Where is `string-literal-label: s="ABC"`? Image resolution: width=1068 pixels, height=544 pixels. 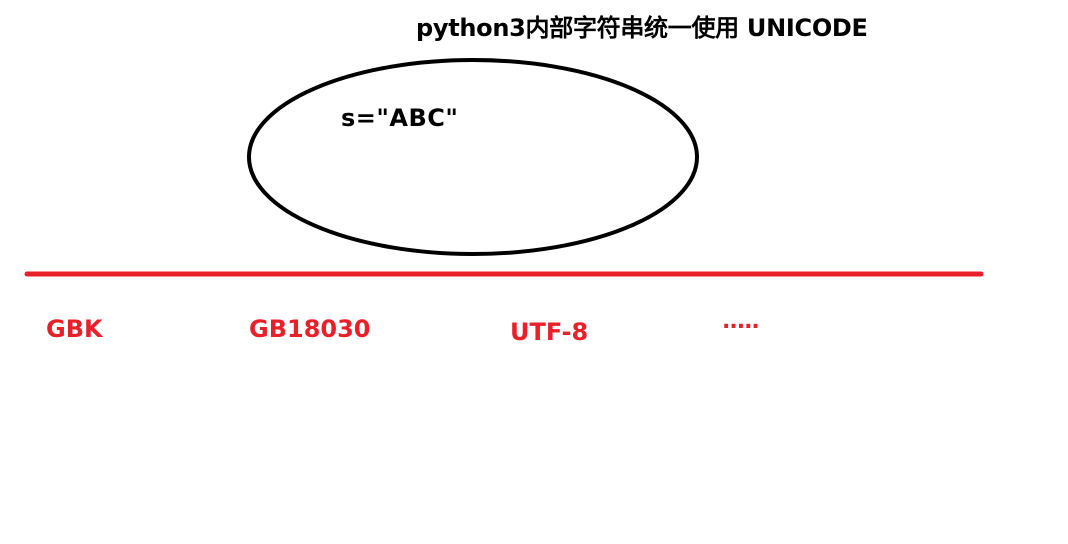
string-literal-label: s="ABC" is located at coordinates (400, 118).